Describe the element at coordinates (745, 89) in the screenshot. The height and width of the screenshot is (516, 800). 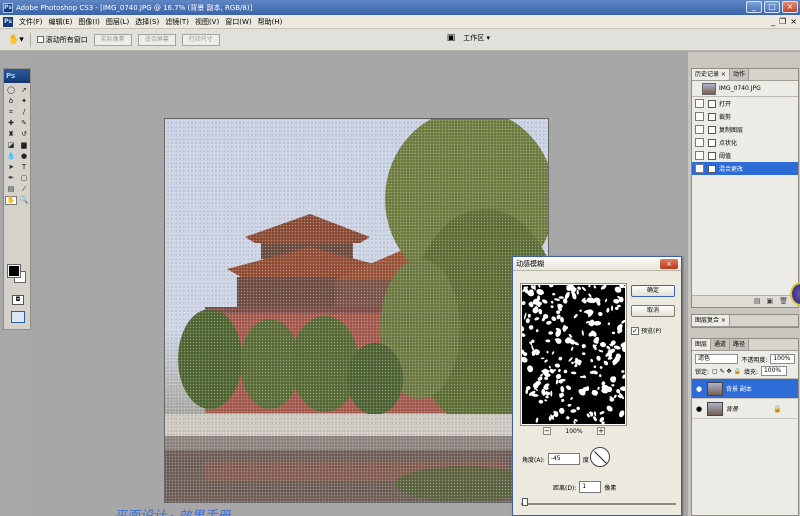
I see `history-snapshot: IMG_0740.JPG` at that location.